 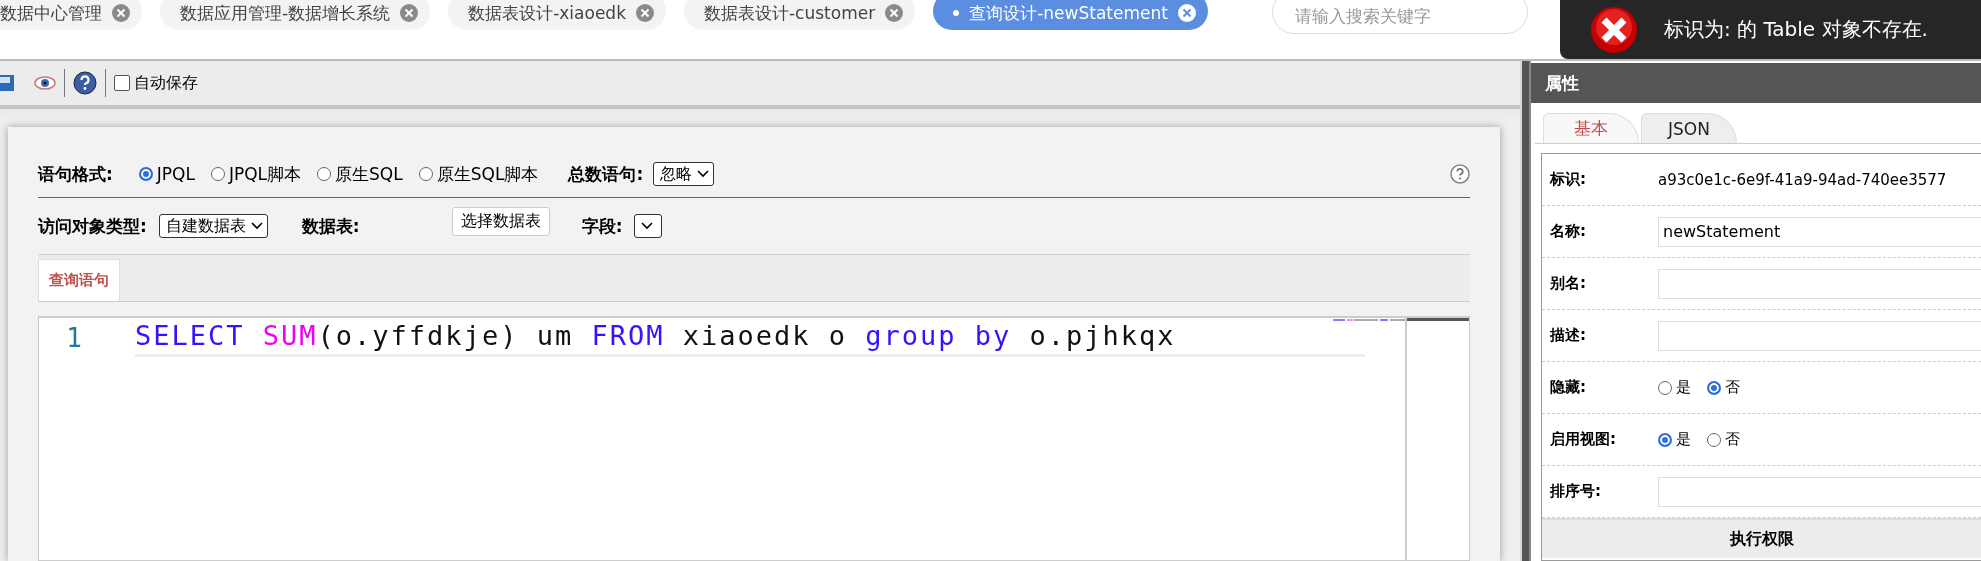 I want to click on field-label: 描述:, so click(x=1568, y=335).